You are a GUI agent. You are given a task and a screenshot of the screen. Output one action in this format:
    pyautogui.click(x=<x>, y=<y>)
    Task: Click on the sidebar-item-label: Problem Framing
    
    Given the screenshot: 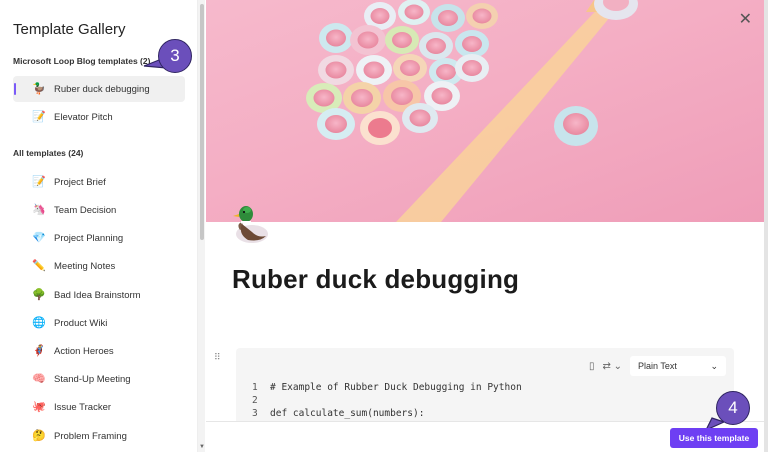 What is the action you would take?
    pyautogui.click(x=90, y=436)
    